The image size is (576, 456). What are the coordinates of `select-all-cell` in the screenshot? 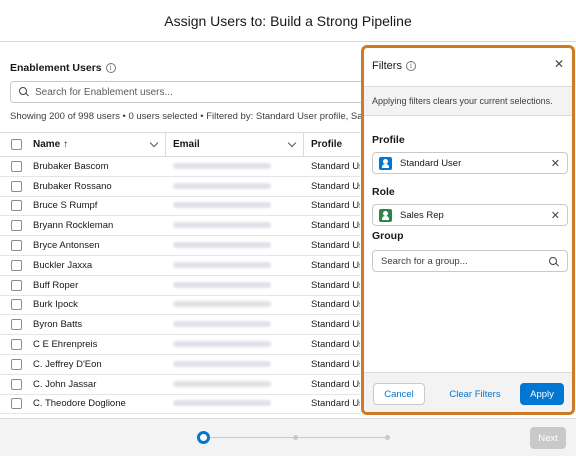 It's located at (16, 144).